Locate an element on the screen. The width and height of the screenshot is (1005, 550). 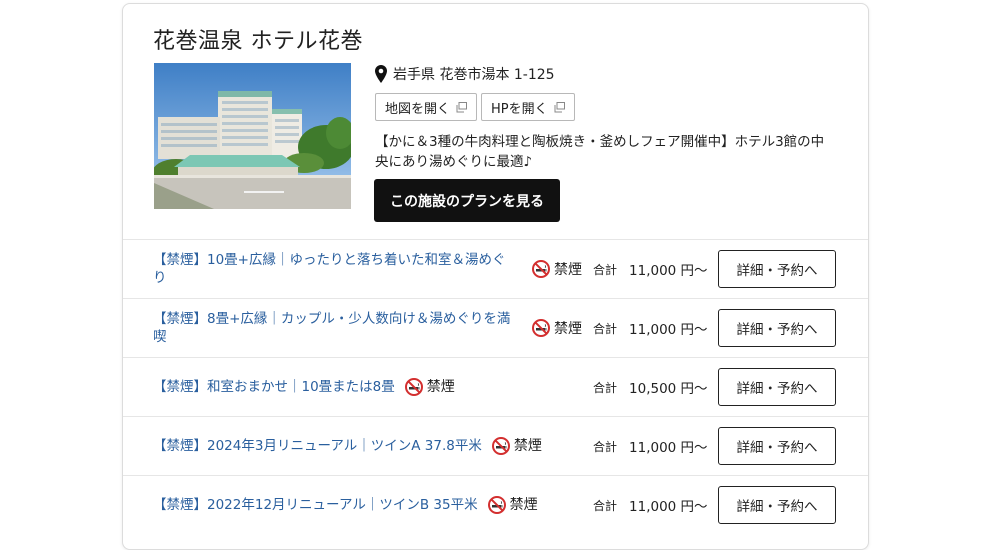
hotel-photo is located at coordinates (252, 136).